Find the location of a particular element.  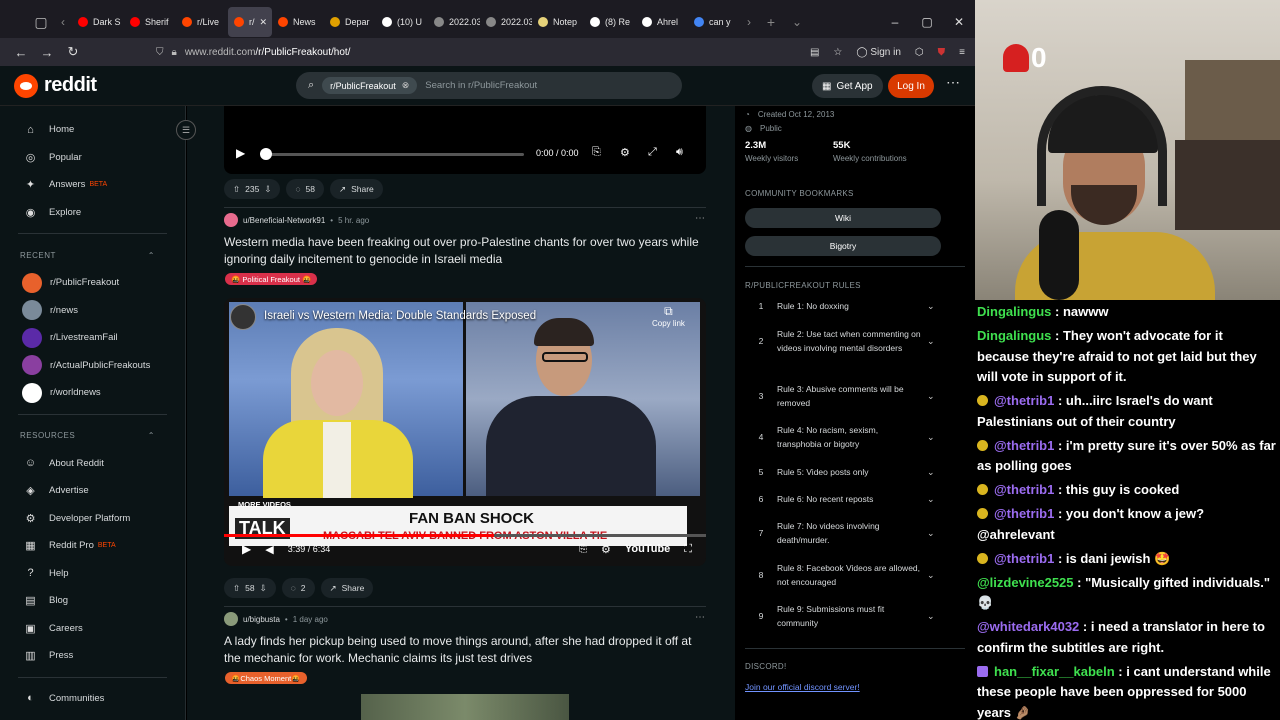

post-flair: 🤬Chaos Moment🤬 is located at coordinates (266, 678).